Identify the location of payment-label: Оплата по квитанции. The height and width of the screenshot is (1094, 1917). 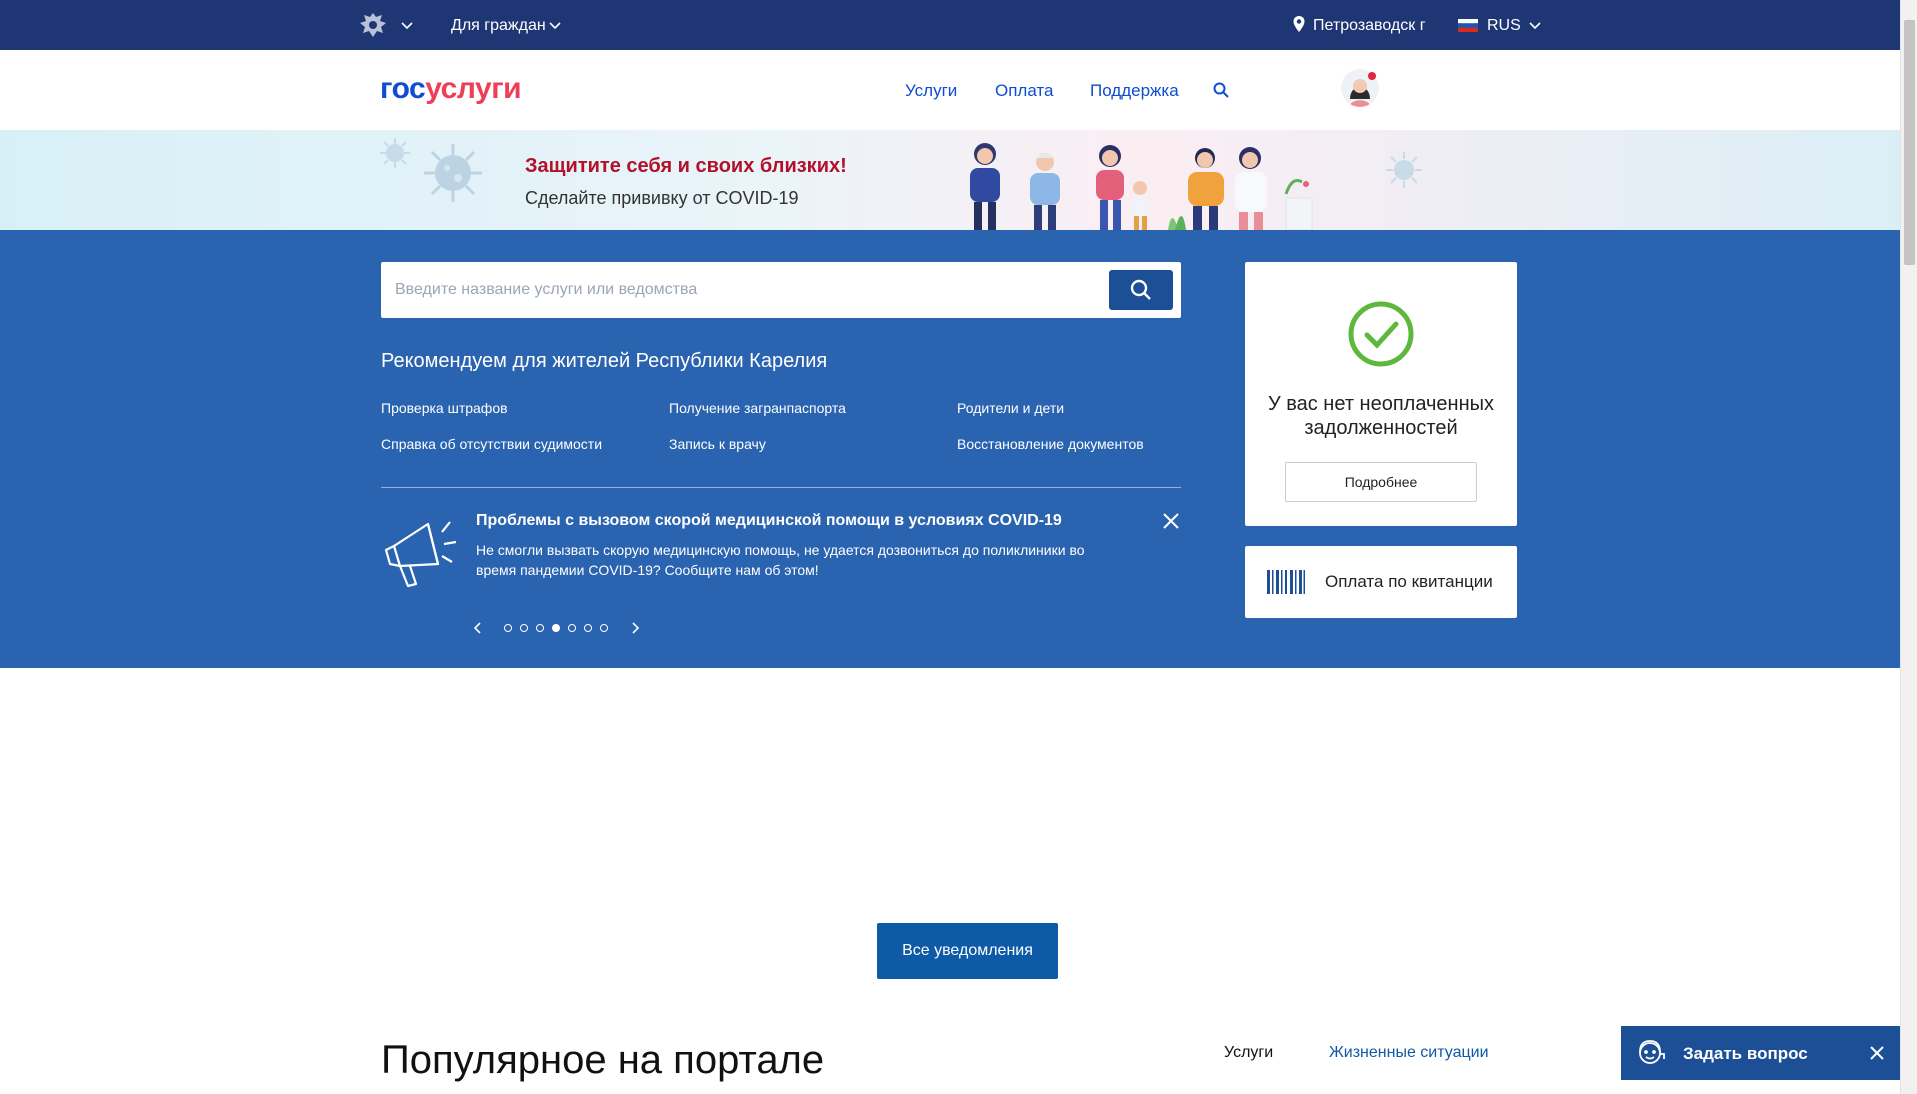
(1409, 581).